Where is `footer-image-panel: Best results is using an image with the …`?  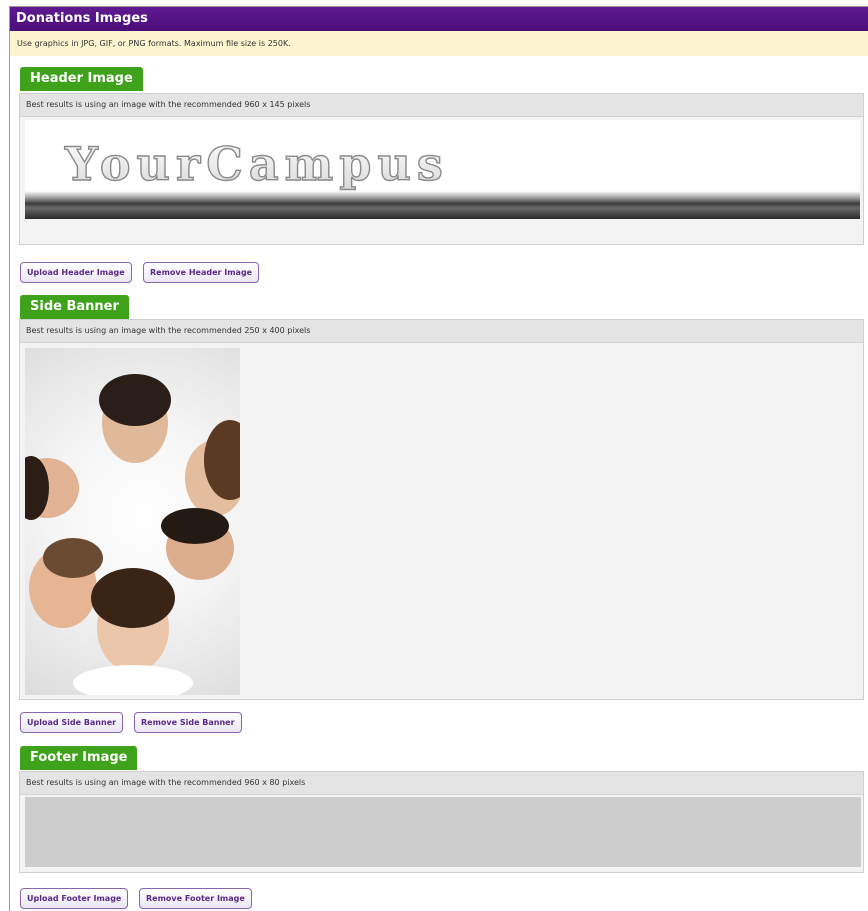
footer-image-panel: Best results is using an image with the … is located at coordinates (441, 822).